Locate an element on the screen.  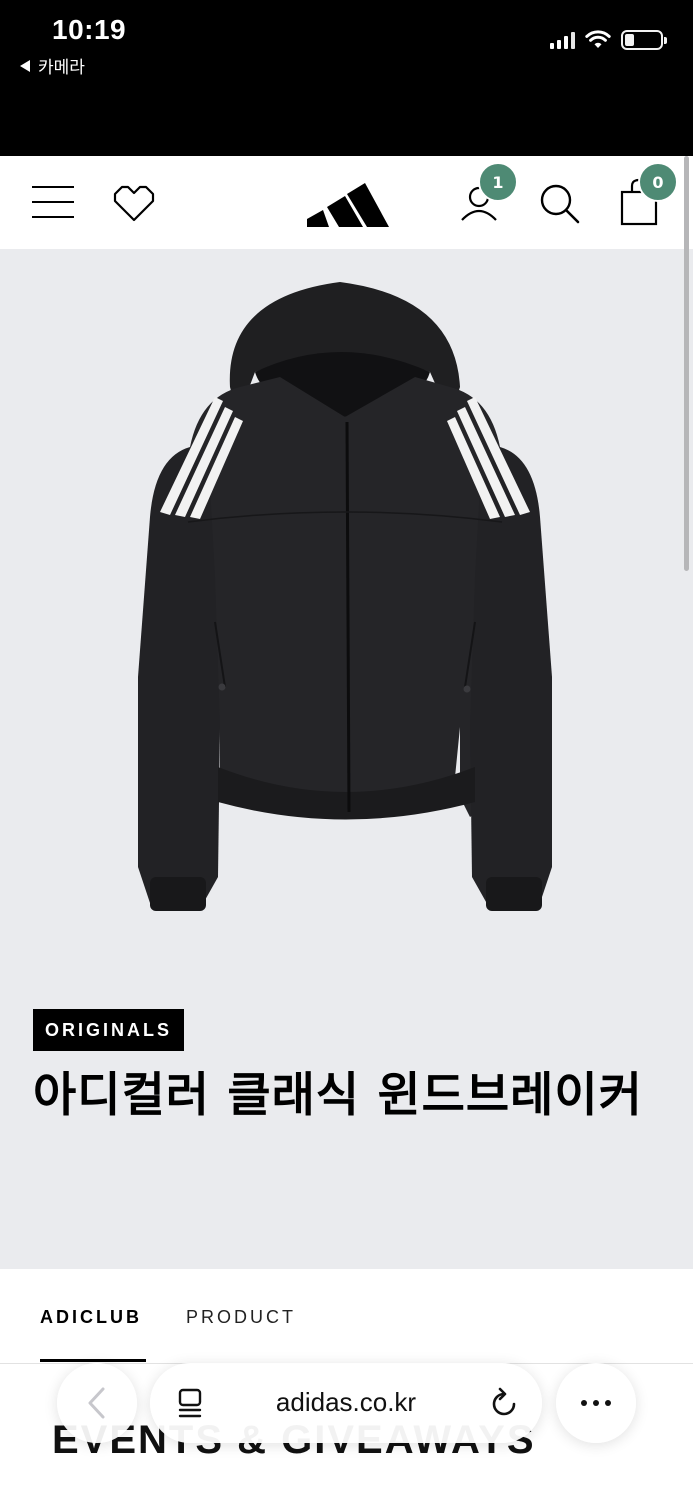
system-icons is located at coordinates (608, 40).